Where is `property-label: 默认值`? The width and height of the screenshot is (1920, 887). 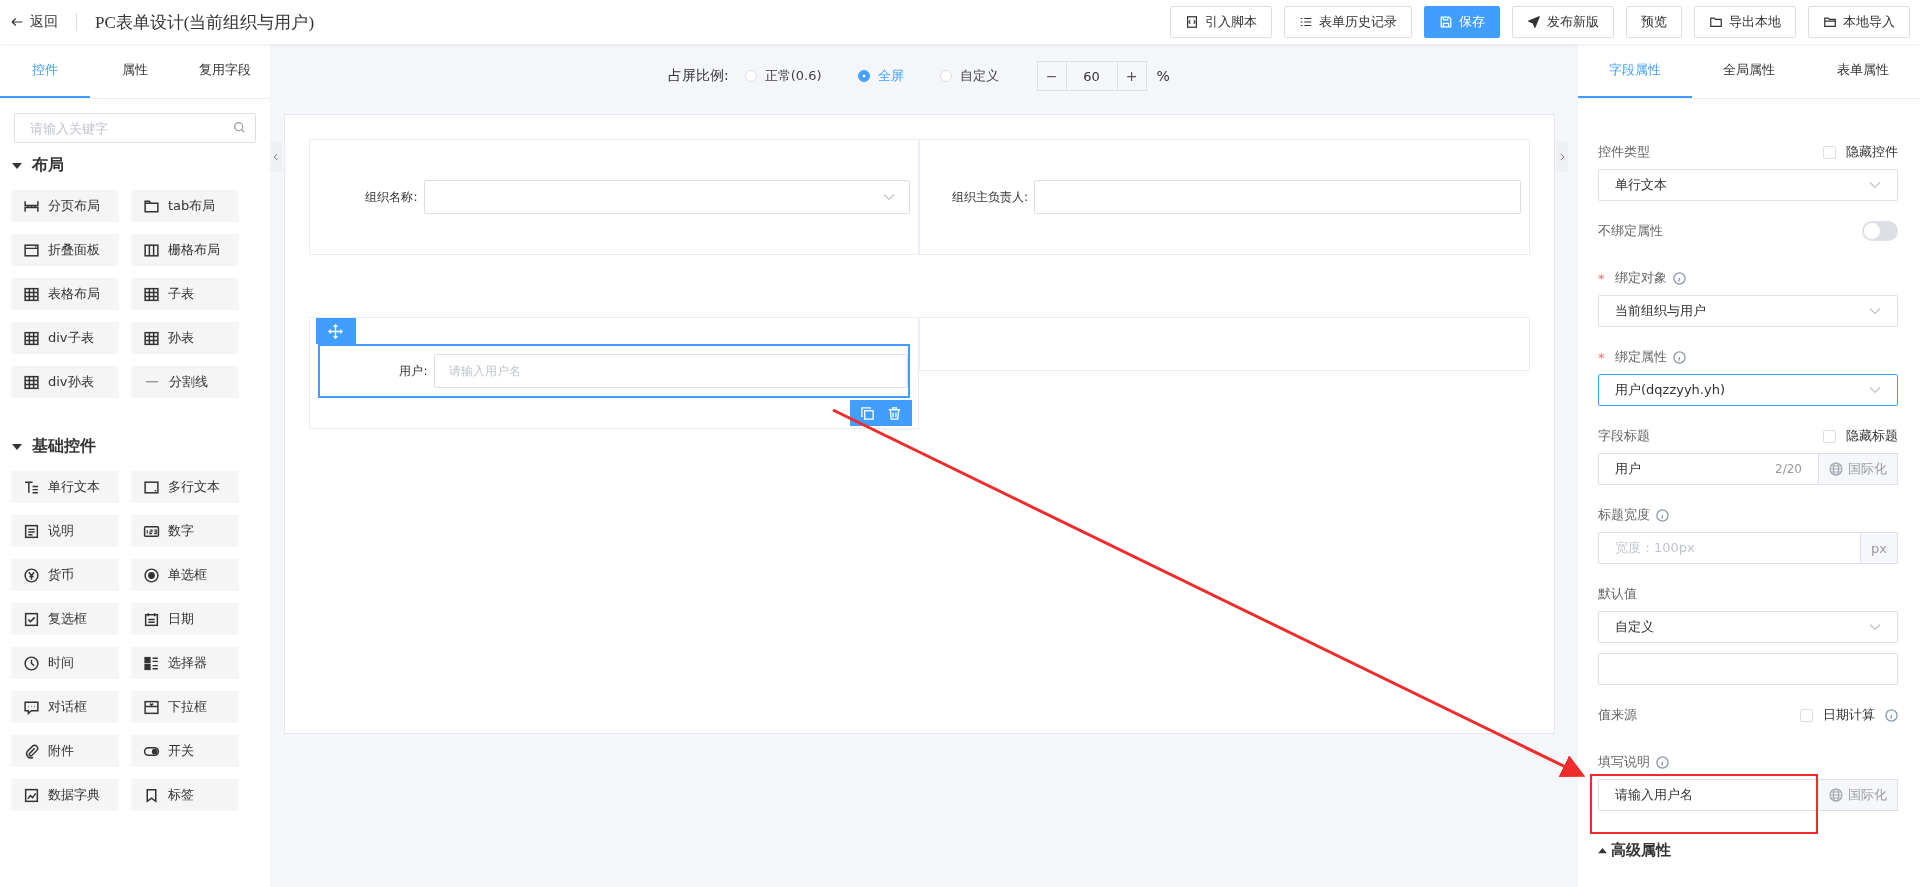 property-label: 默认值 is located at coordinates (1617, 594).